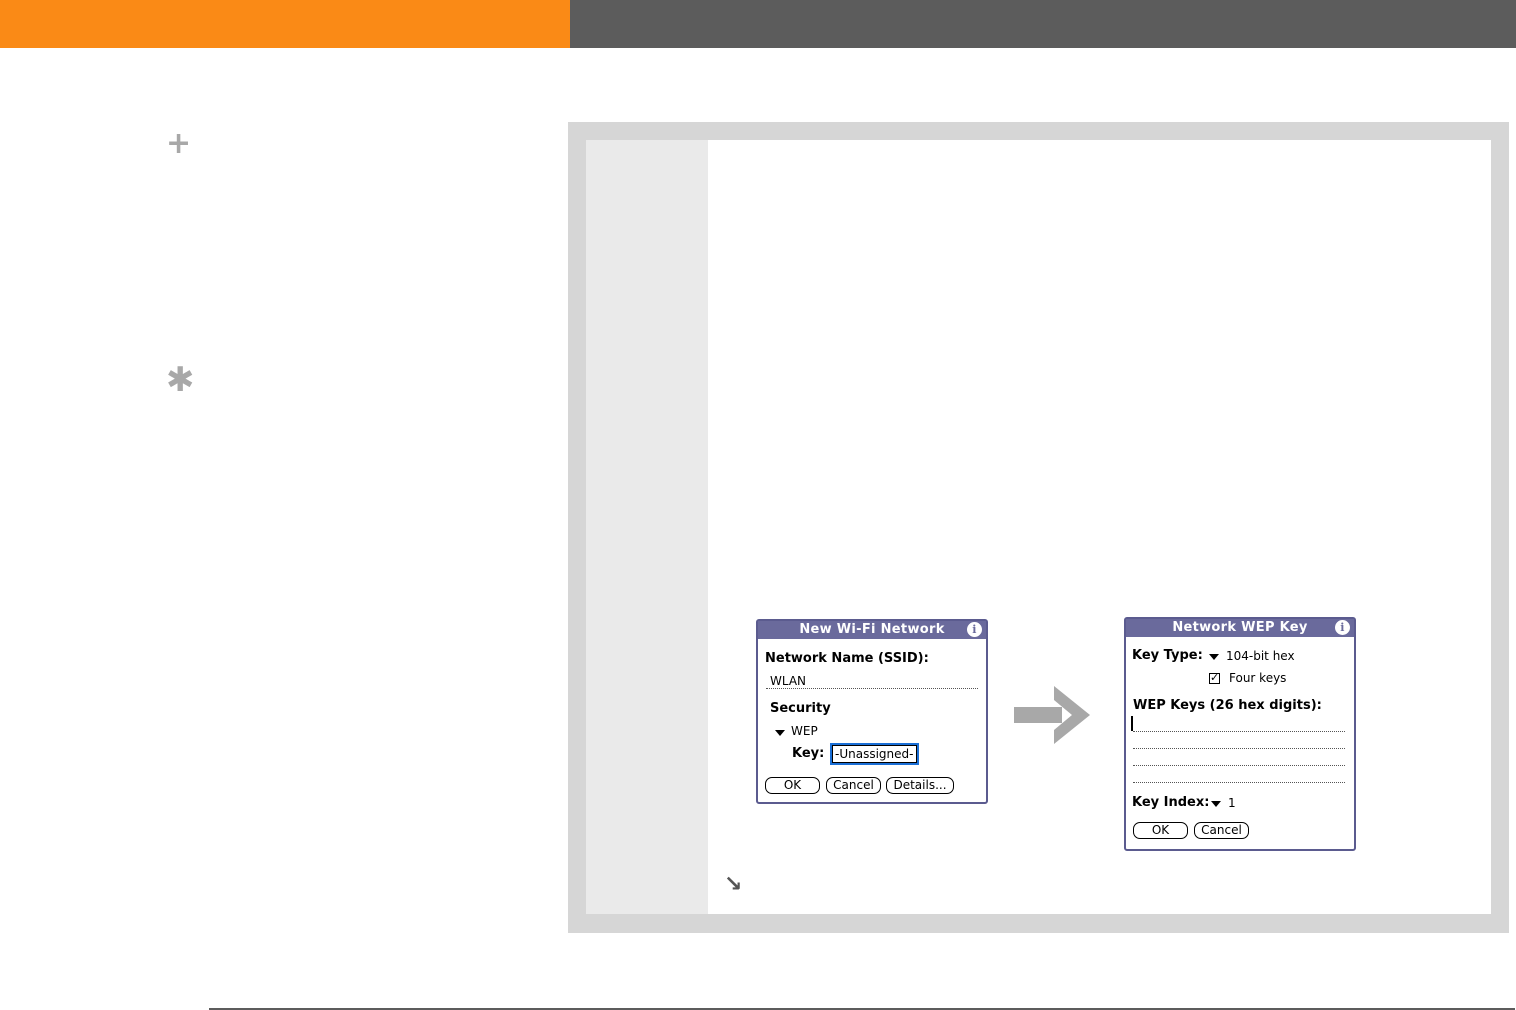 This screenshot has height=1010, width=1516. What do you see at coordinates (647, 527) in the screenshot?
I see `step-number-column` at bounding box center [647, 527].